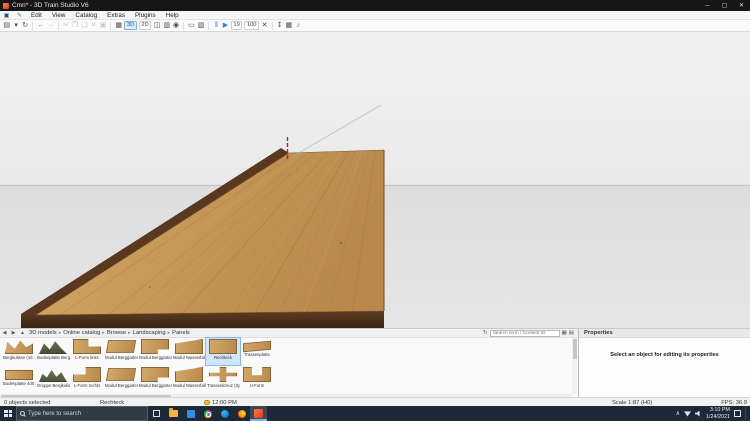 The height and width of the screenshot is (421, 750). Describe the element at coordinates (43, 333) in the screenshot. I see `breadcrumb-3d-models: 3D models` at that location.